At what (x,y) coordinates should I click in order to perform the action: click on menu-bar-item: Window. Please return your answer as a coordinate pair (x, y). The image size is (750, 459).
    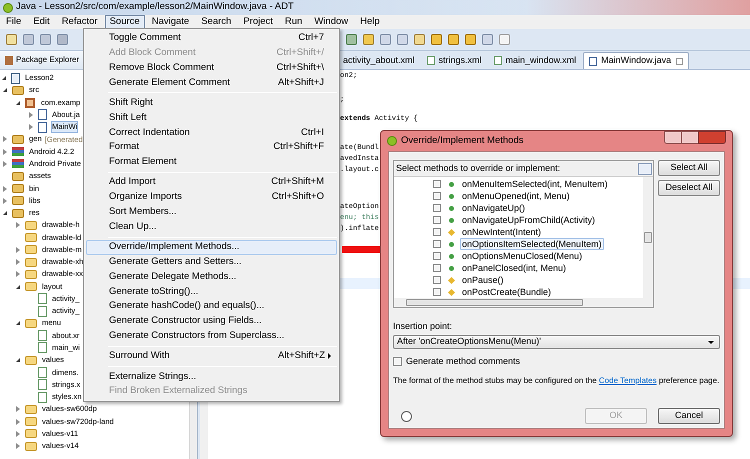
    Looking at the image, I should click on (331, 22).